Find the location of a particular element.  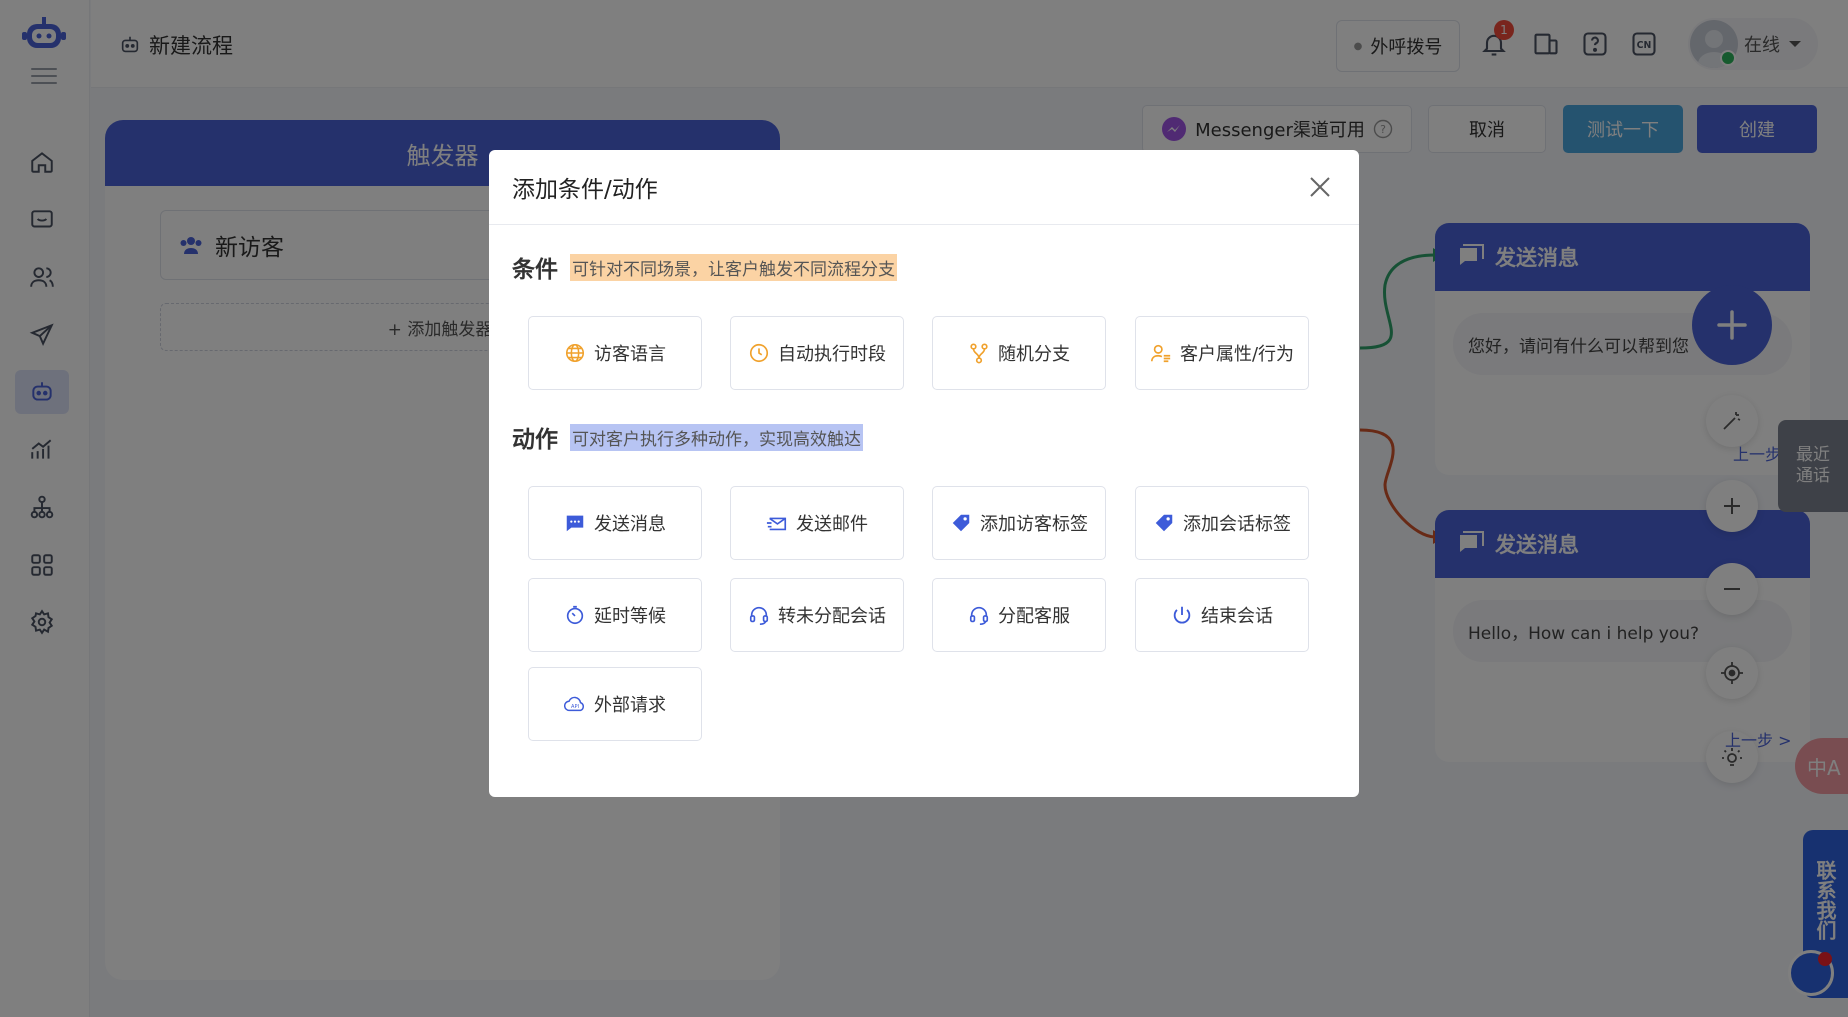

card-label: 添加访客标签 is located at coordinates (1034, 524).